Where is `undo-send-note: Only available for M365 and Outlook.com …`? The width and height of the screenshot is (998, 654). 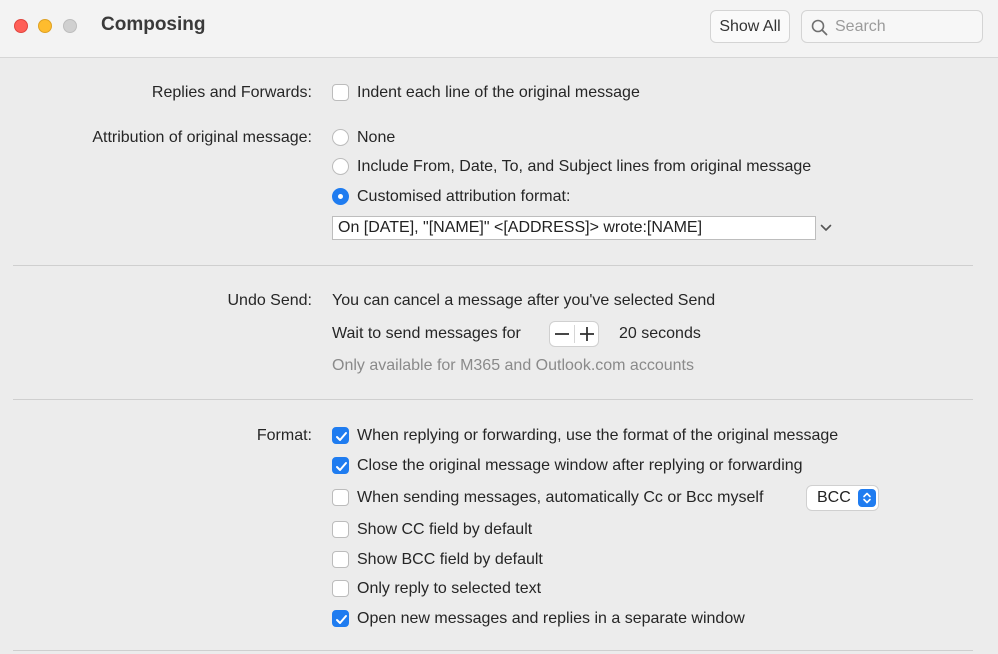 undo-send-note: Only available for M365 and Outlook.com … is located at coordinates (513, 365).